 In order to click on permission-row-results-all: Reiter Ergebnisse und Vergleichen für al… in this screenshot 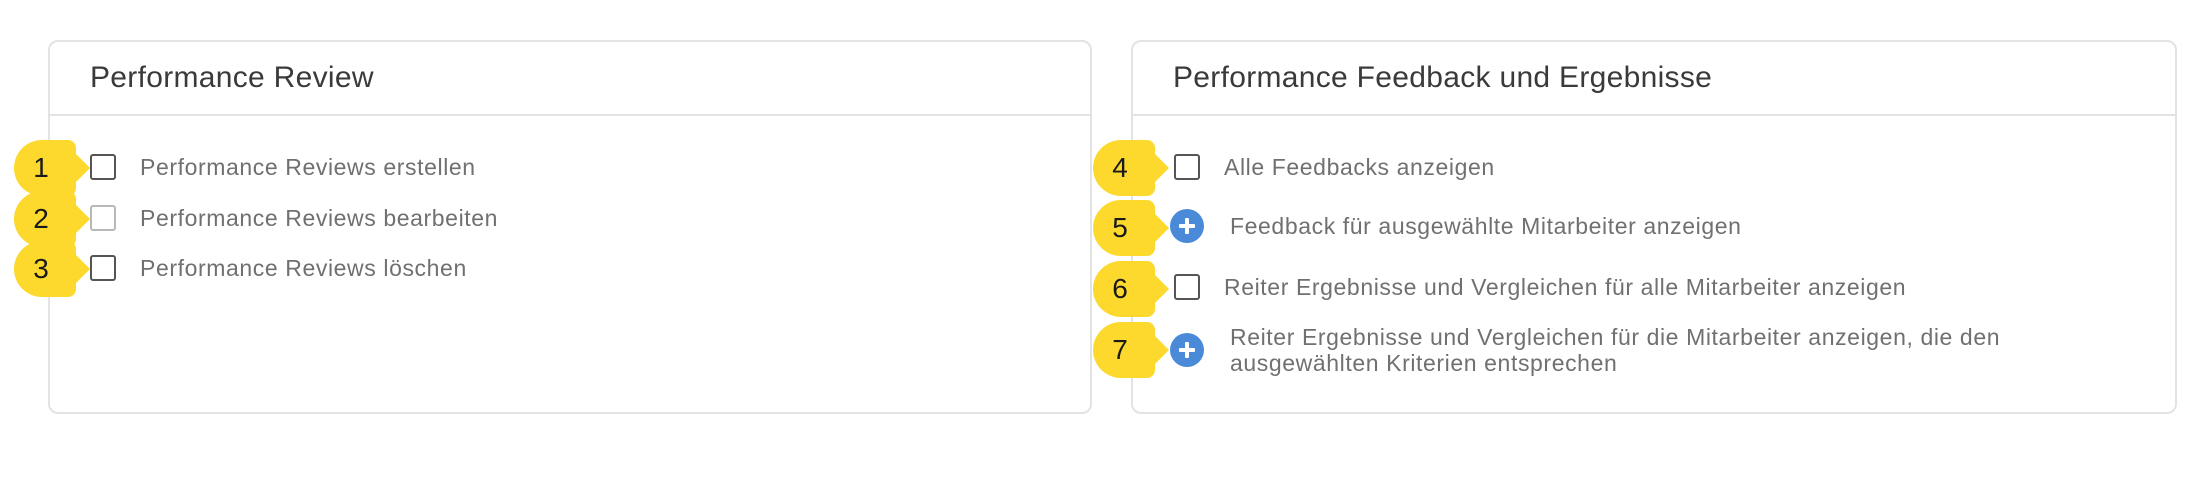, I will do `click(1540, 287)`.